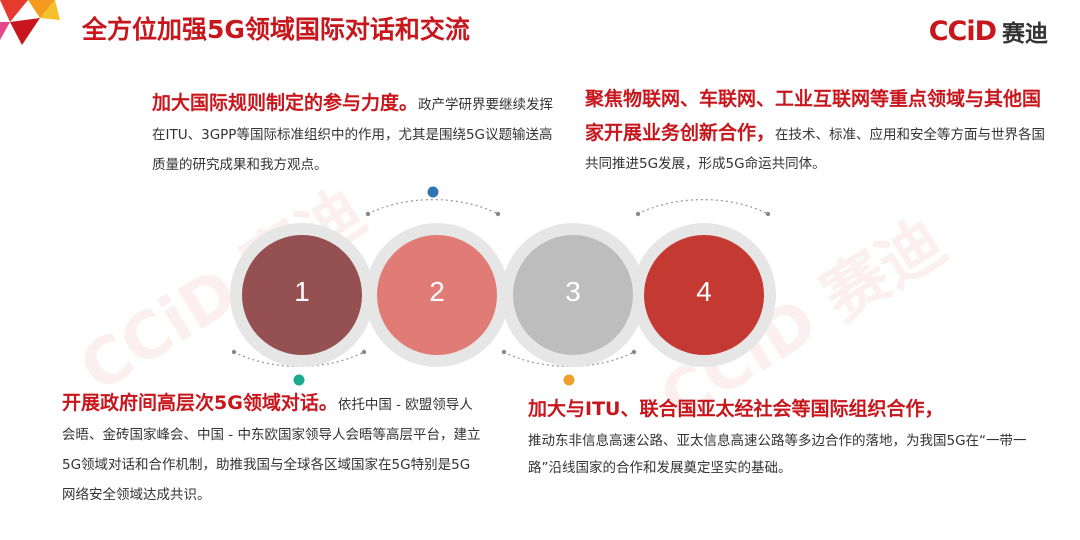 The height and width of the screenshot is (540, 1080). Describe the element at coordinates (302, 291) in the screenshot. I see `circle-number-1: 1` at that location.